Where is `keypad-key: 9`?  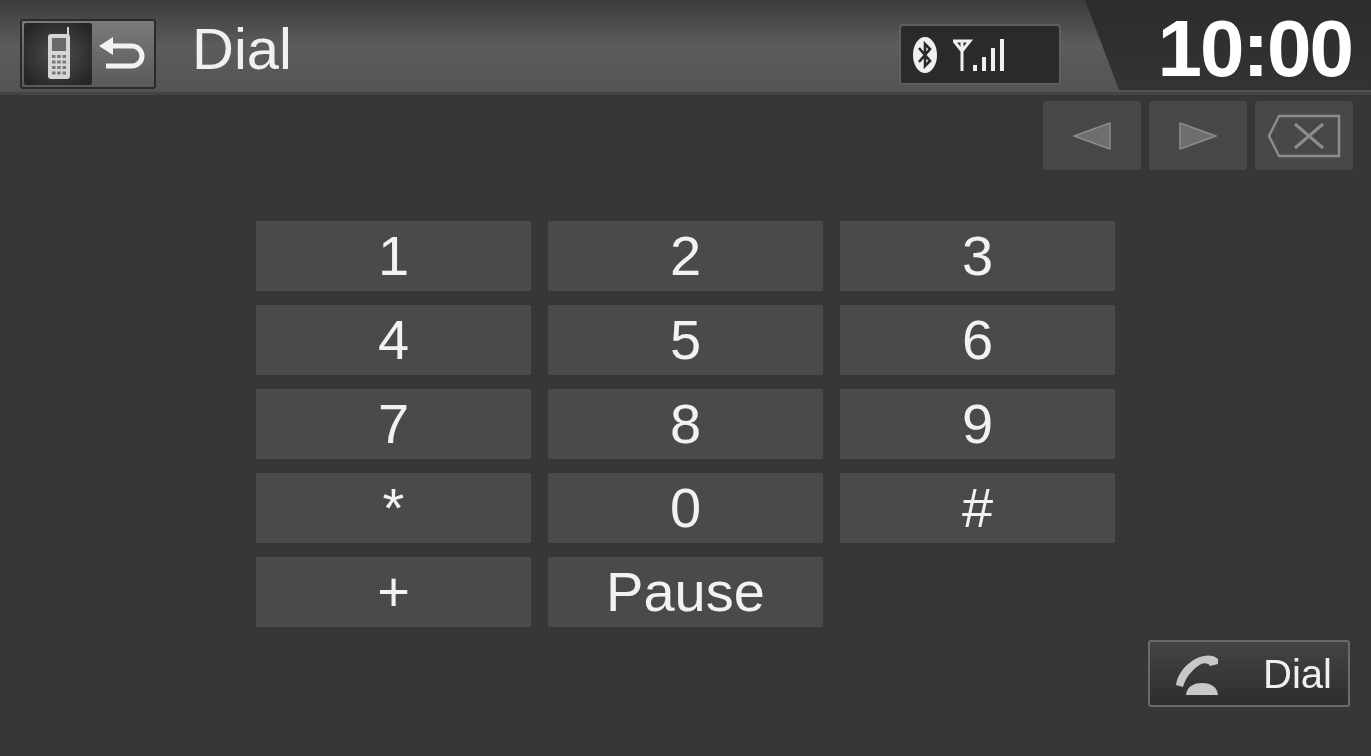 keypad-key: 9 is located at coordinates (977, 424).